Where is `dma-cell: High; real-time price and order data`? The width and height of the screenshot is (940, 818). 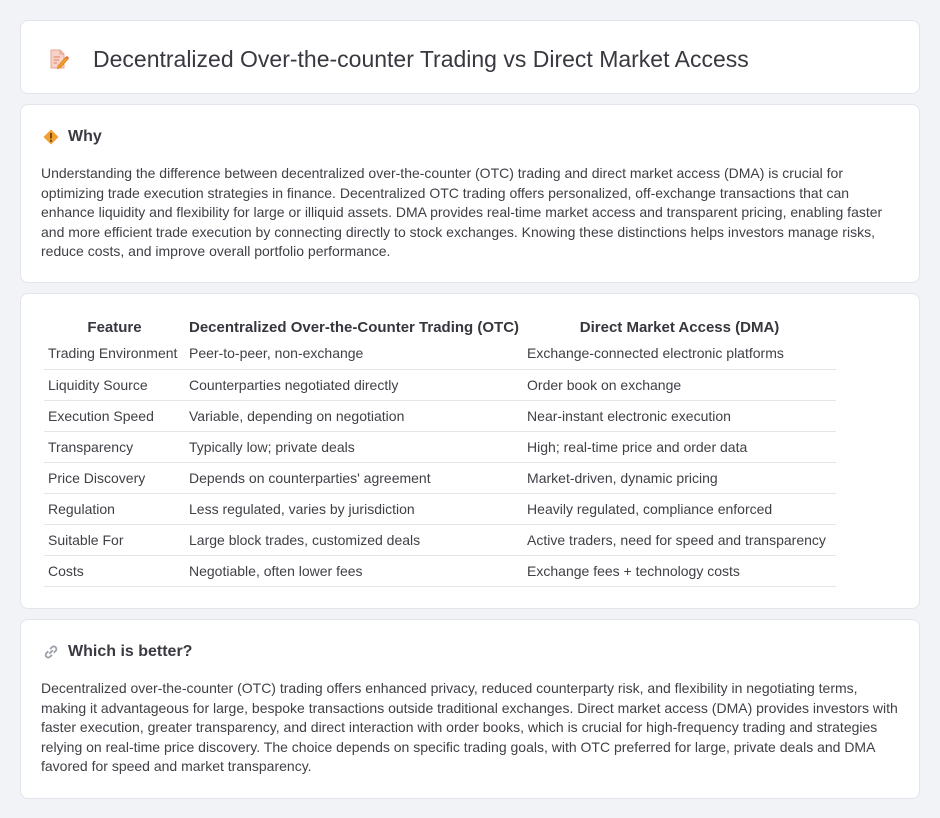
dma-cell: High; real-time price and order data is located at coordinates (680, 447).